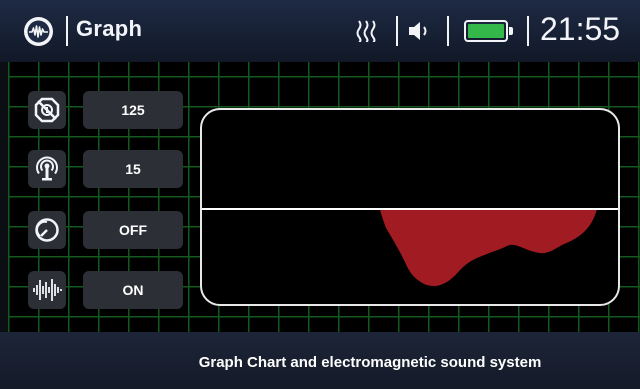 This screenshot has height=389, width=640. What do you see at coordinates (488, 31) in the screenshot?
I see `battery-icon` at bounding box center [488, 31].